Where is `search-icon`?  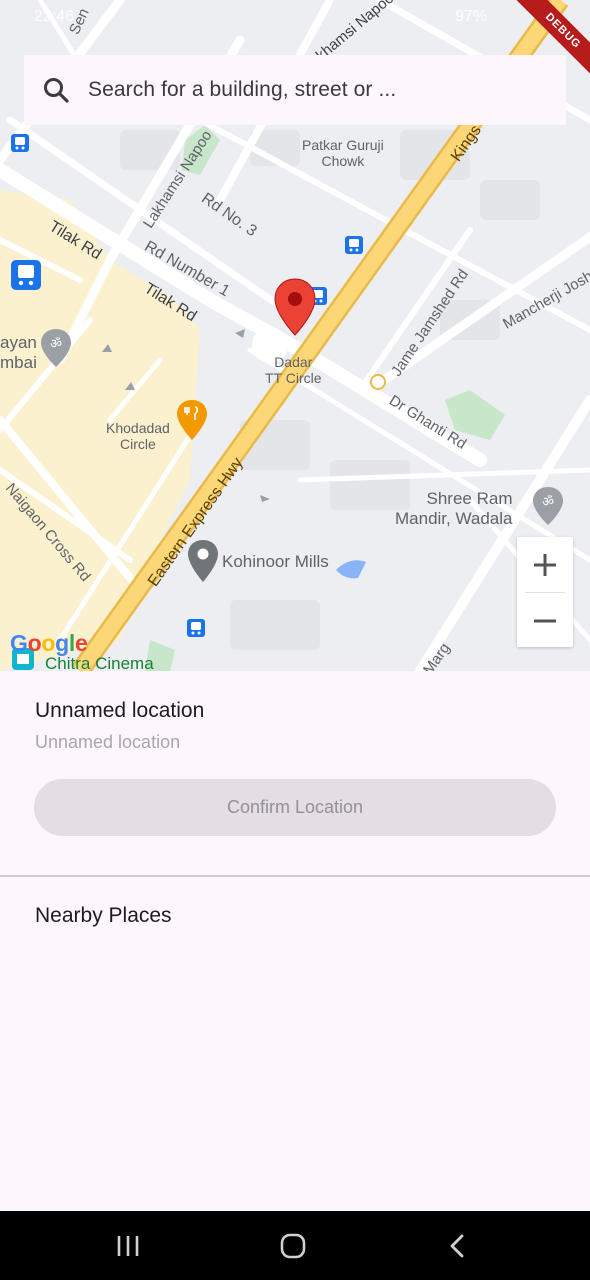
search-icon is located at coordinates (56, 90).